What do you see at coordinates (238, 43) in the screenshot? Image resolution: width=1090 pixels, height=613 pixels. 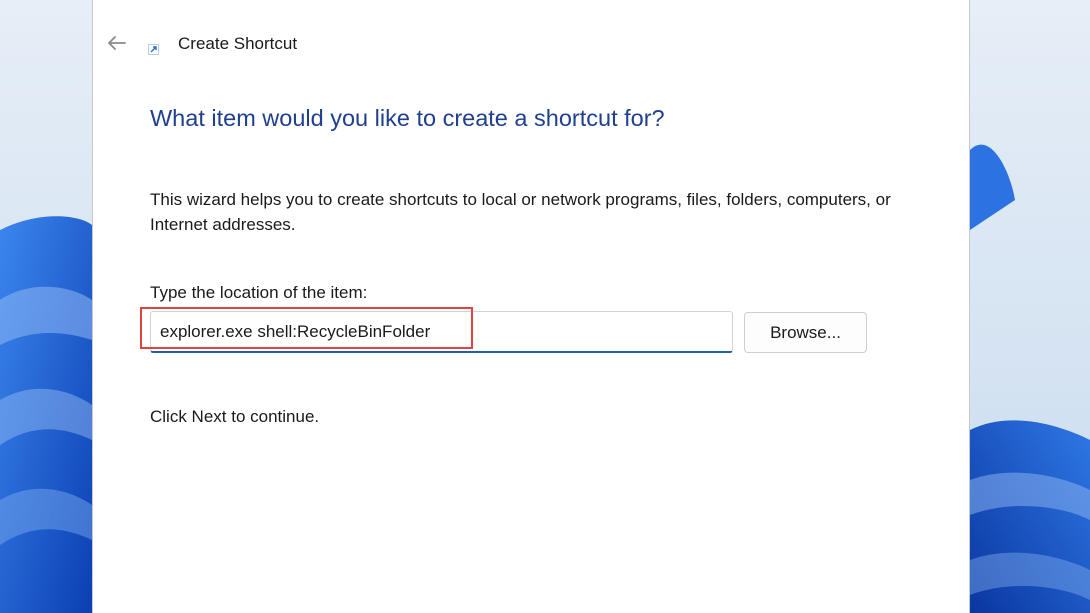 I see `dialog-title: Create Shortcut` at bounding box center [238, 43].